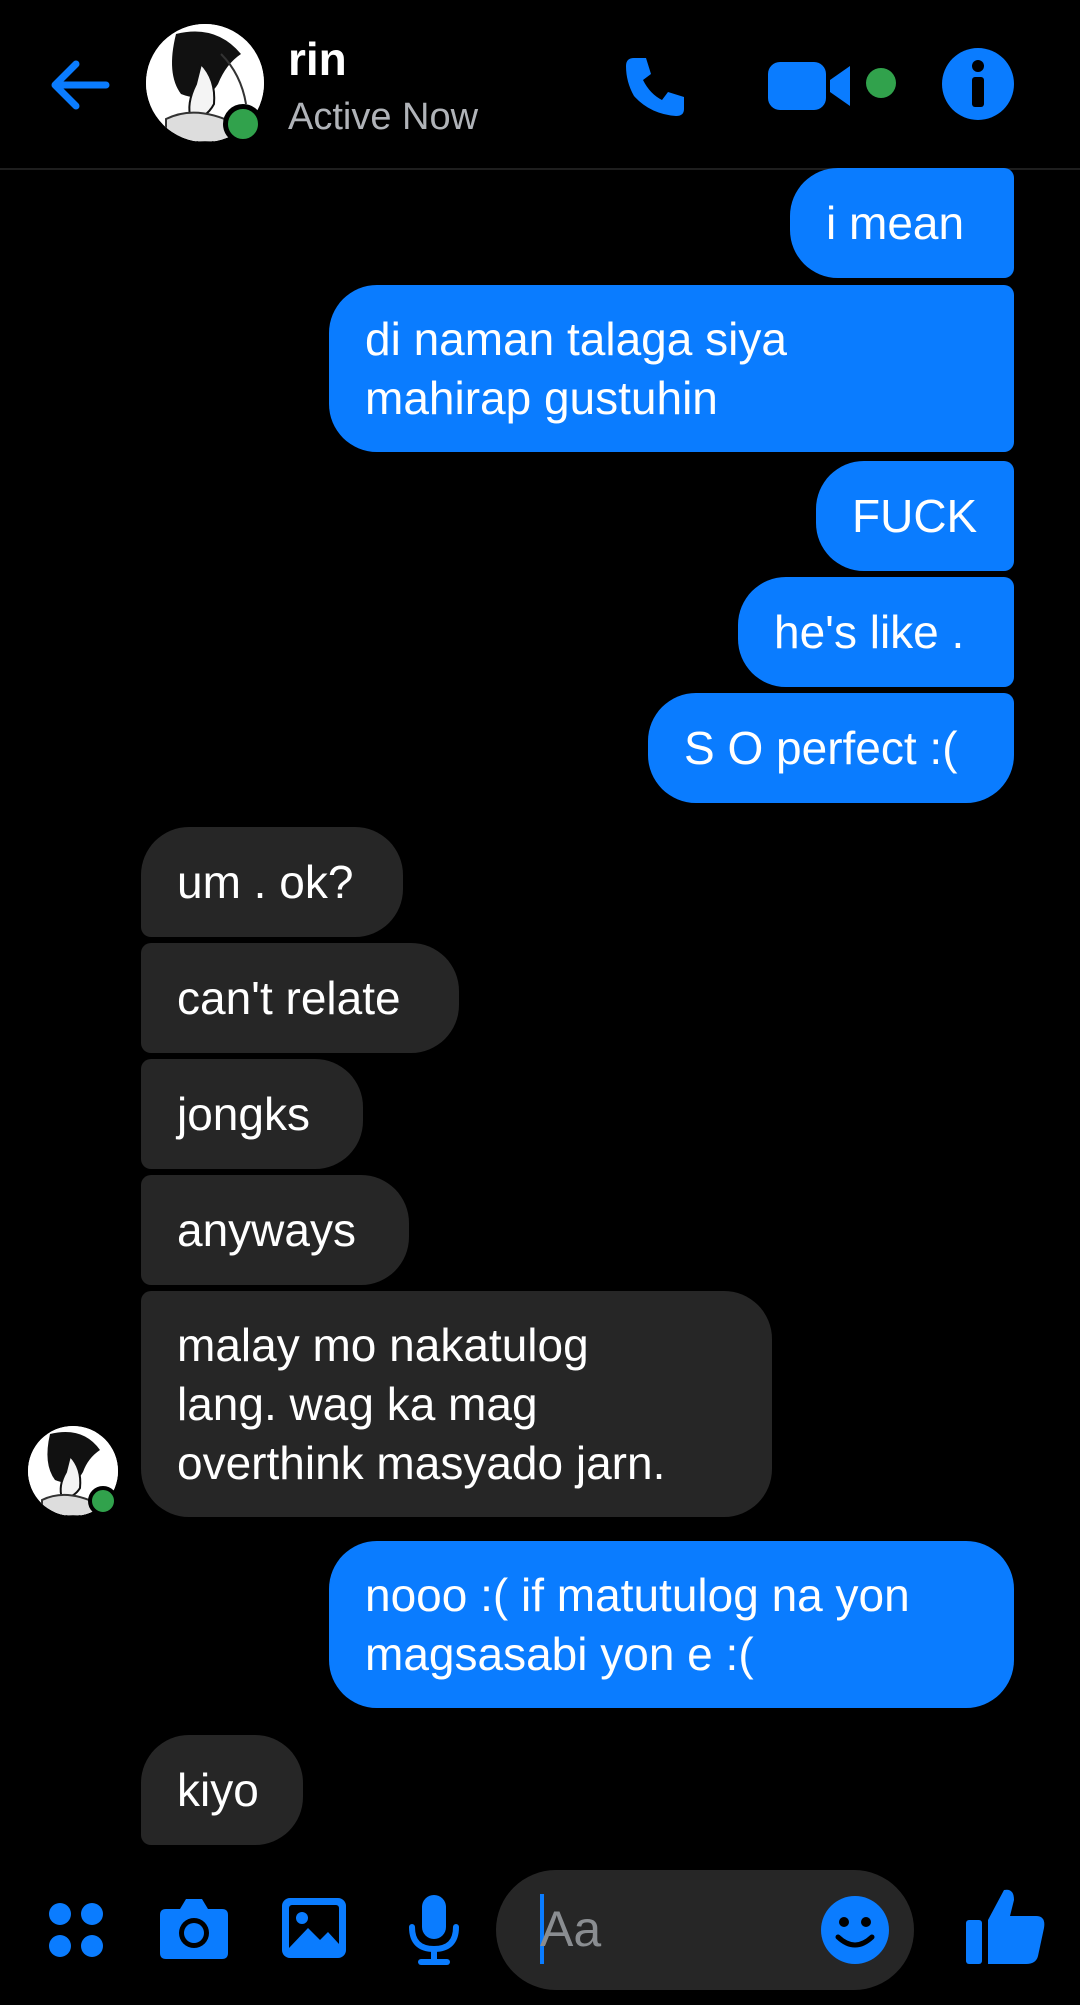 This screenshot has width=1080, height=2005. What do you see at coordinates (656, 86) in the screenshot?
I see `phone-icon` at bounding box center [656, 86].